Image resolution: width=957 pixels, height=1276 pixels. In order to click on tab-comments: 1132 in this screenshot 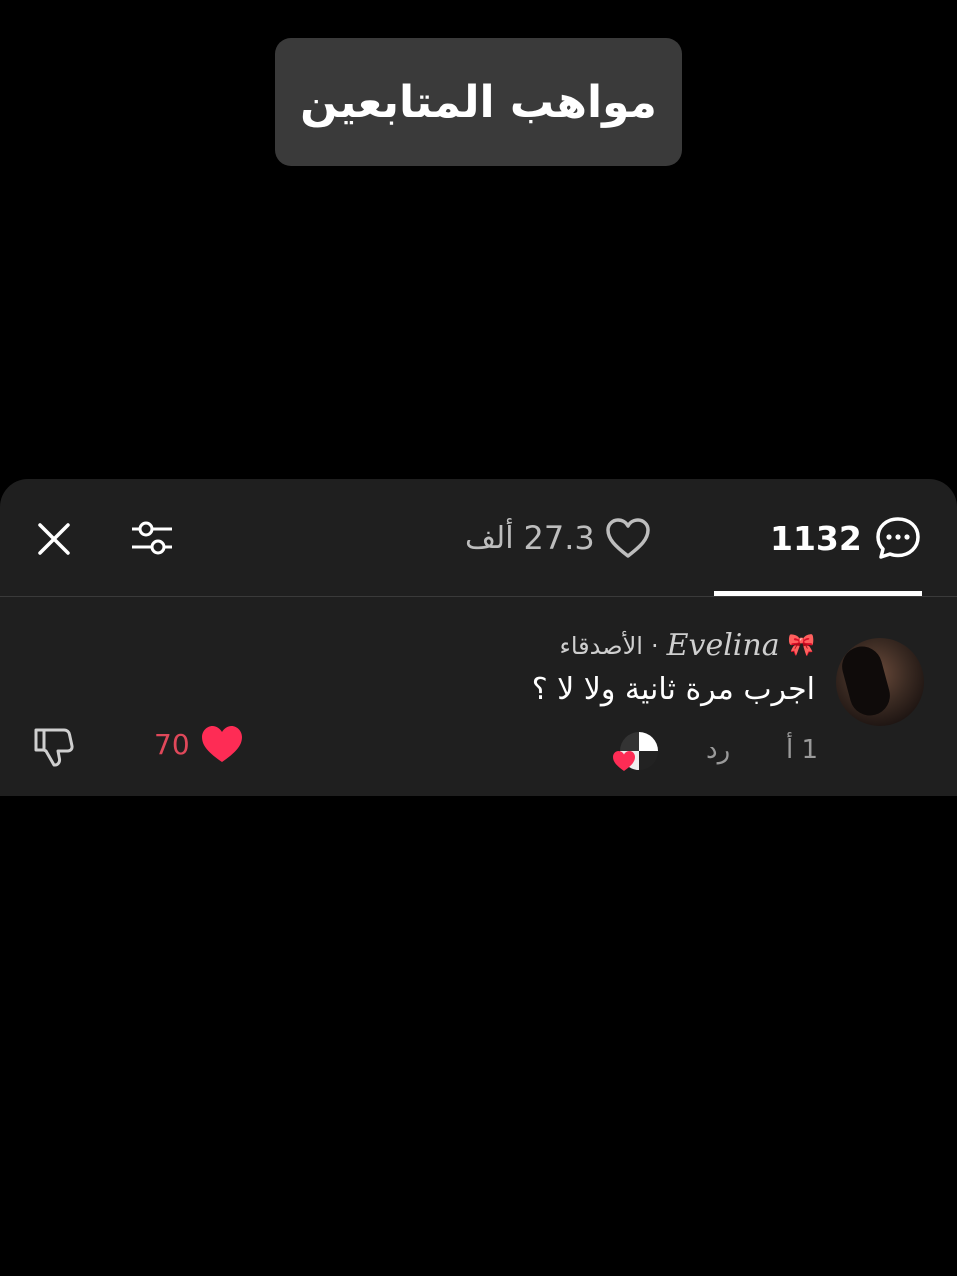, I will do `click(846, 538)`.